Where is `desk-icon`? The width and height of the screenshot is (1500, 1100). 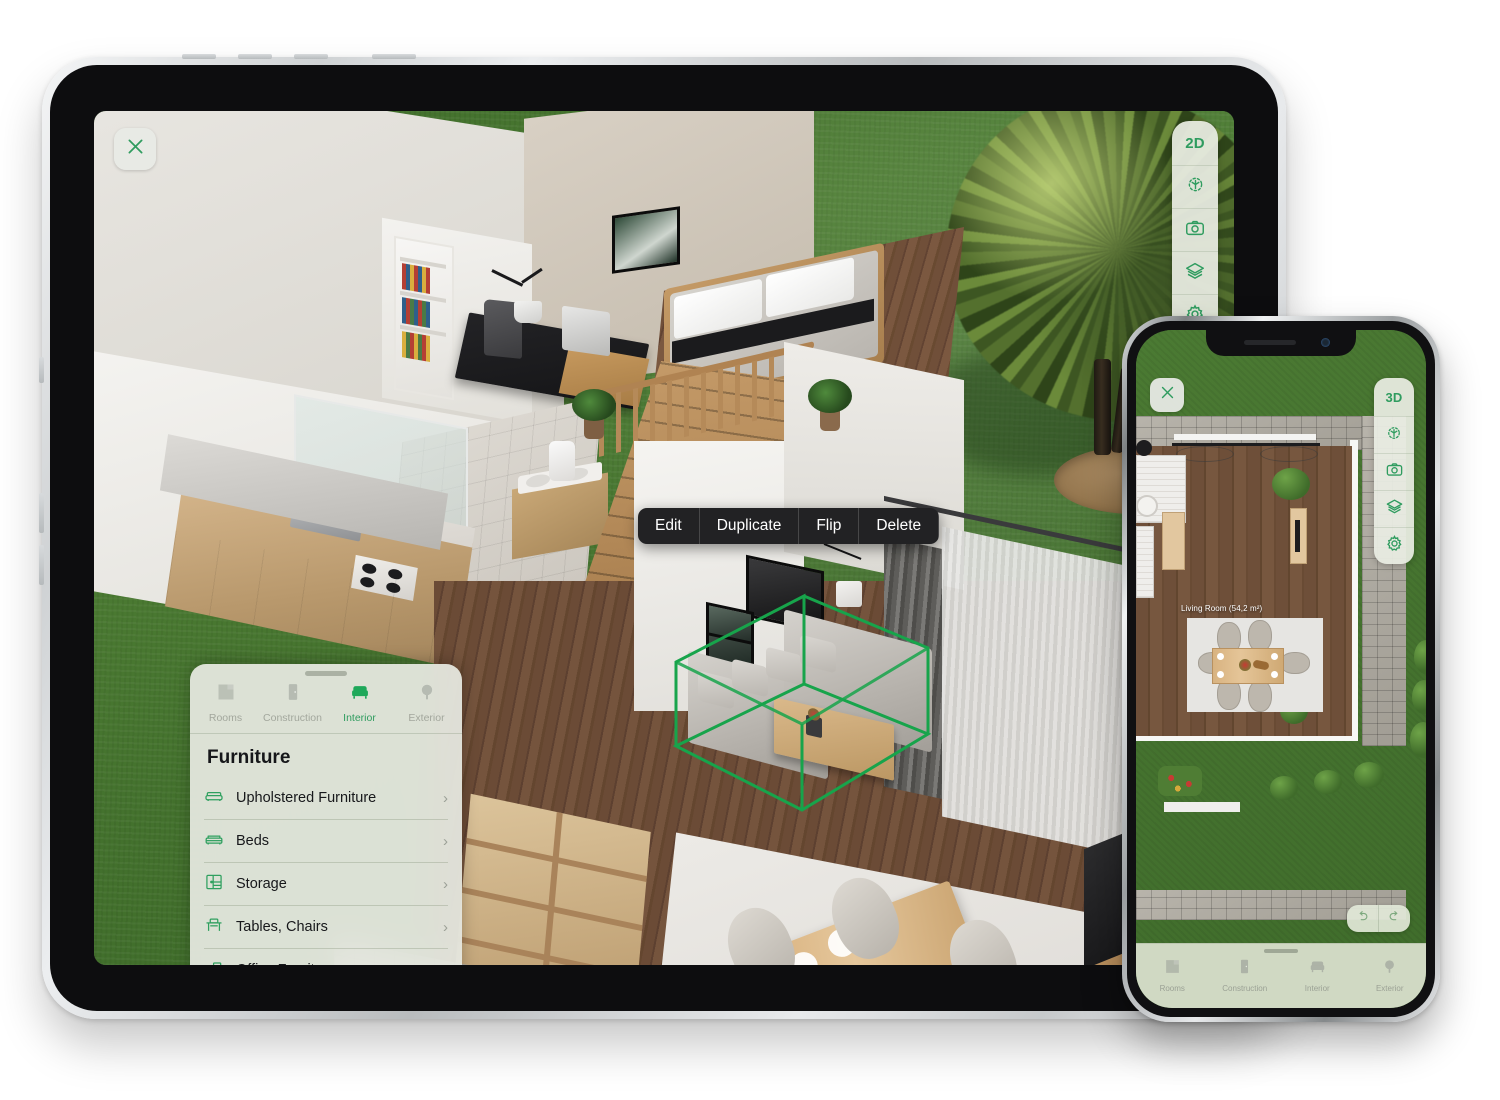 desk-icon is located at coordinates (214, 961).